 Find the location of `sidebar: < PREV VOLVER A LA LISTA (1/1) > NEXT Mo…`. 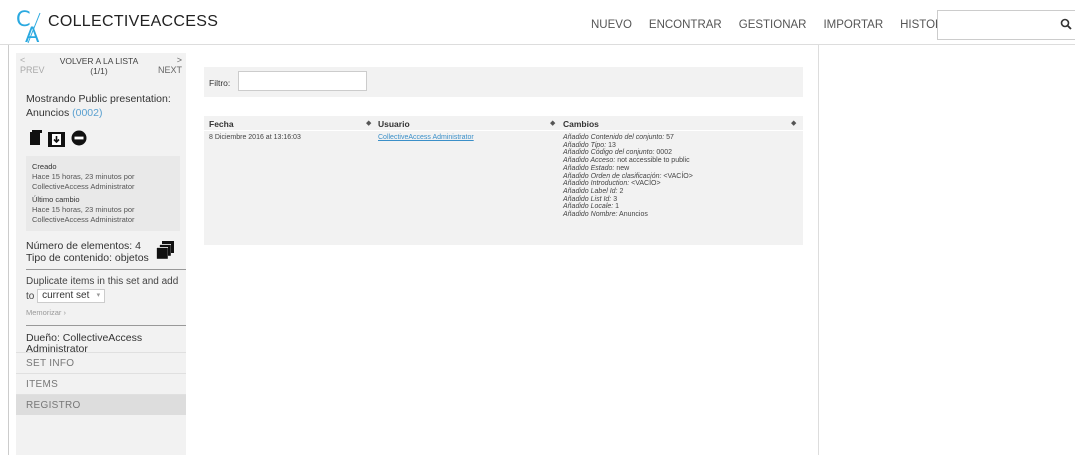

sidebar: < PREV VOLVER A LA LISTA (1/1) > NEXT Mo… is located at coordinates (101, 254).